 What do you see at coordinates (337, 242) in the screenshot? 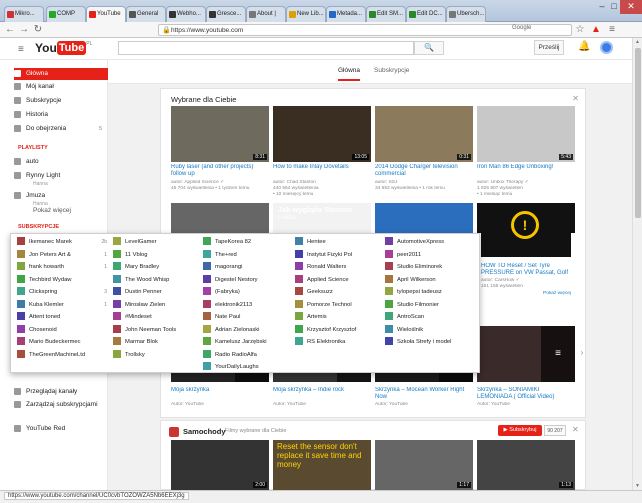
I see `subscription-item: Hentee` at bounding box center [337, 242].